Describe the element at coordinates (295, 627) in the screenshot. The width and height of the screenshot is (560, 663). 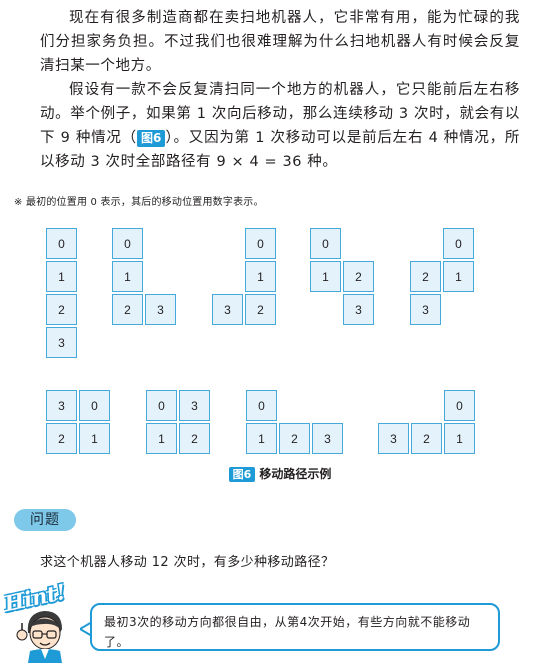
I see `hint-bubble: 最初3次的移动方向都很自由，从第4次开始，有些方向就不能移动了。` at that location.